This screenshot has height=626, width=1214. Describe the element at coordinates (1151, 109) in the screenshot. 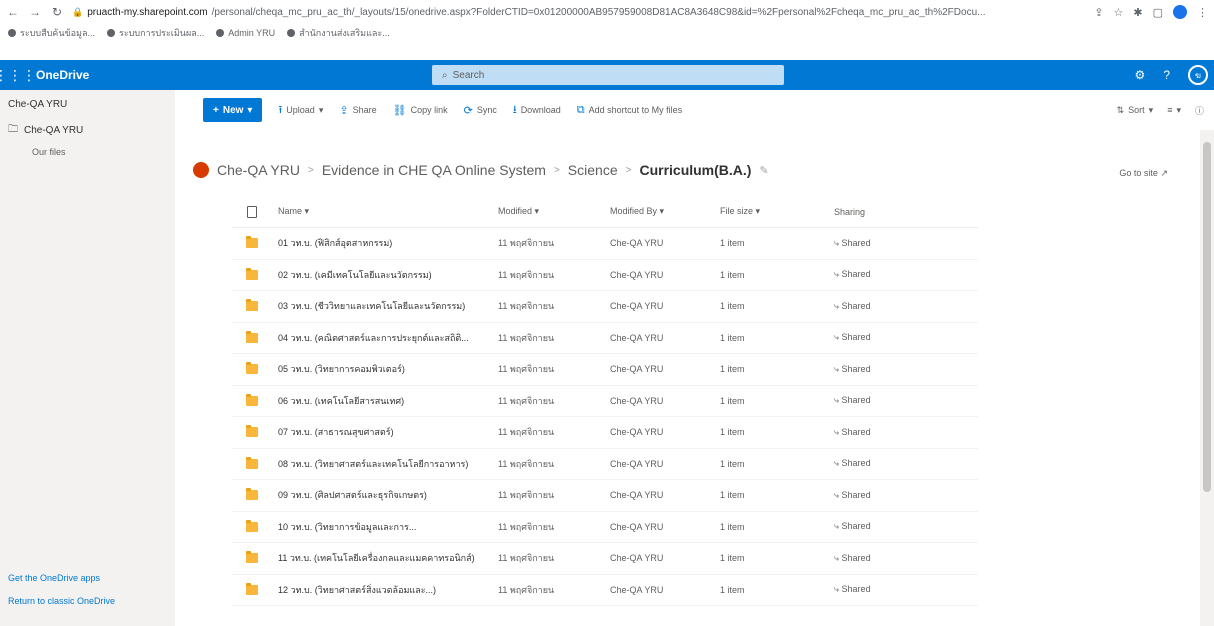

I see `chevron-down-icon: ▾` at that location.